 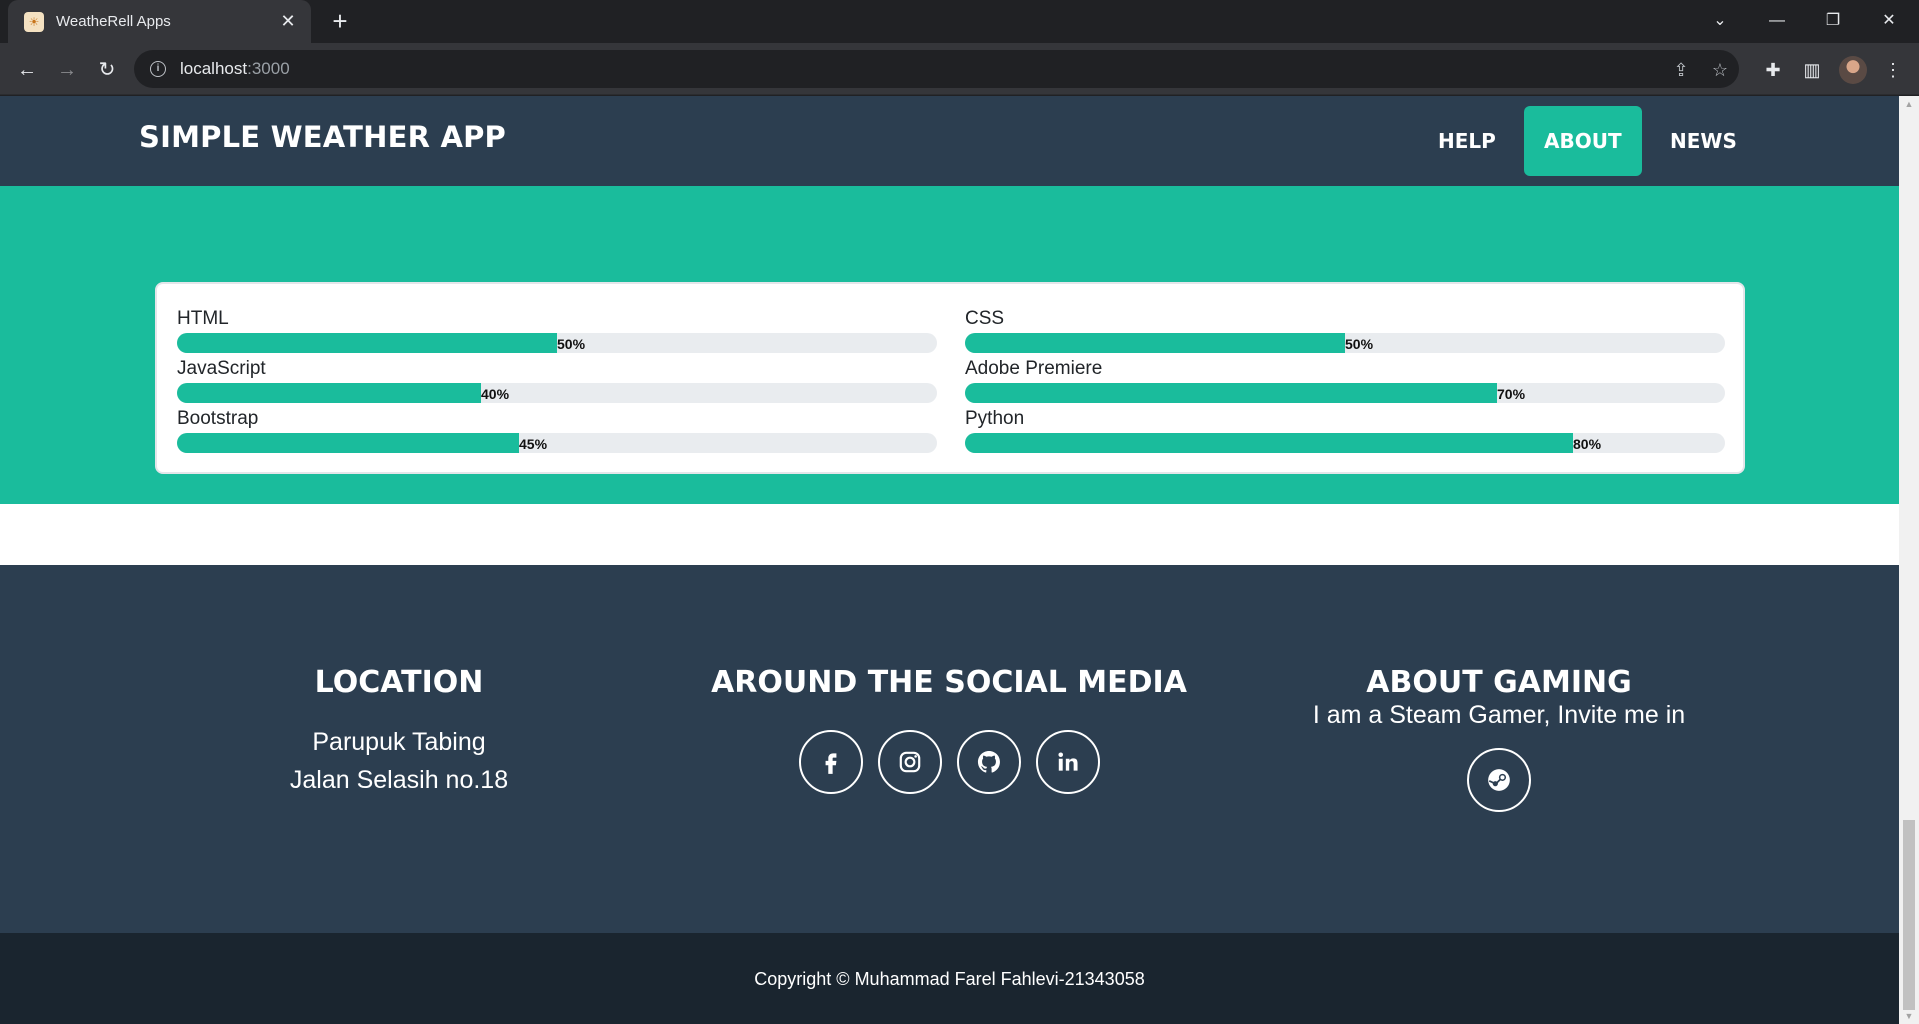 What do you see at coordinates (995, 418) in the screenshot?
I see `skill-name: Python` at bounding box center [995, 418].